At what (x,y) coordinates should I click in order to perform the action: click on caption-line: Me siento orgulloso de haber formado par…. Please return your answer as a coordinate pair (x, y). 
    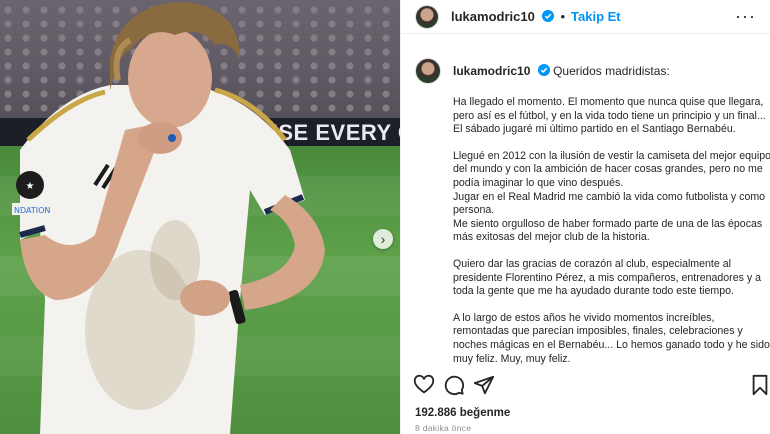
    Looking at the image, I should click on (608, 223).